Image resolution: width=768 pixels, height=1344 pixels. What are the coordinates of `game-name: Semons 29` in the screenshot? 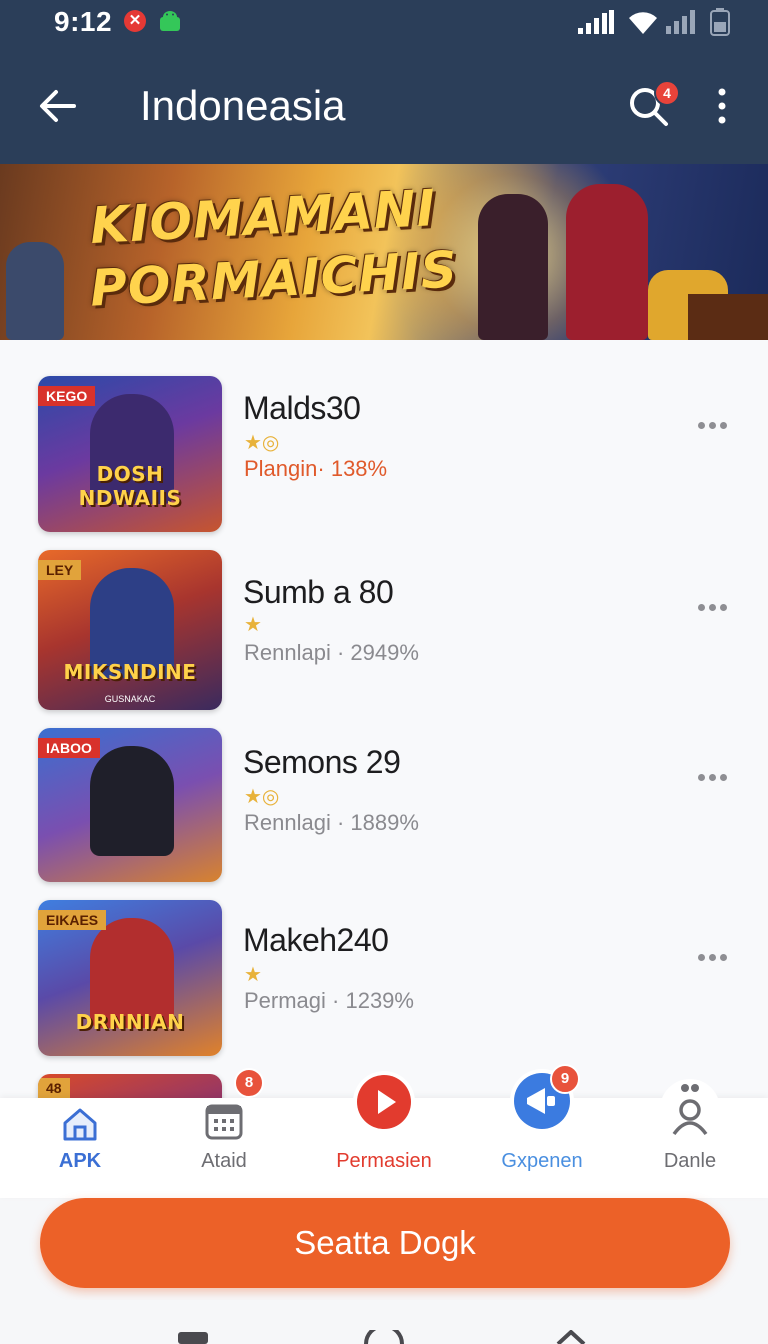 It's located at (322, 762).